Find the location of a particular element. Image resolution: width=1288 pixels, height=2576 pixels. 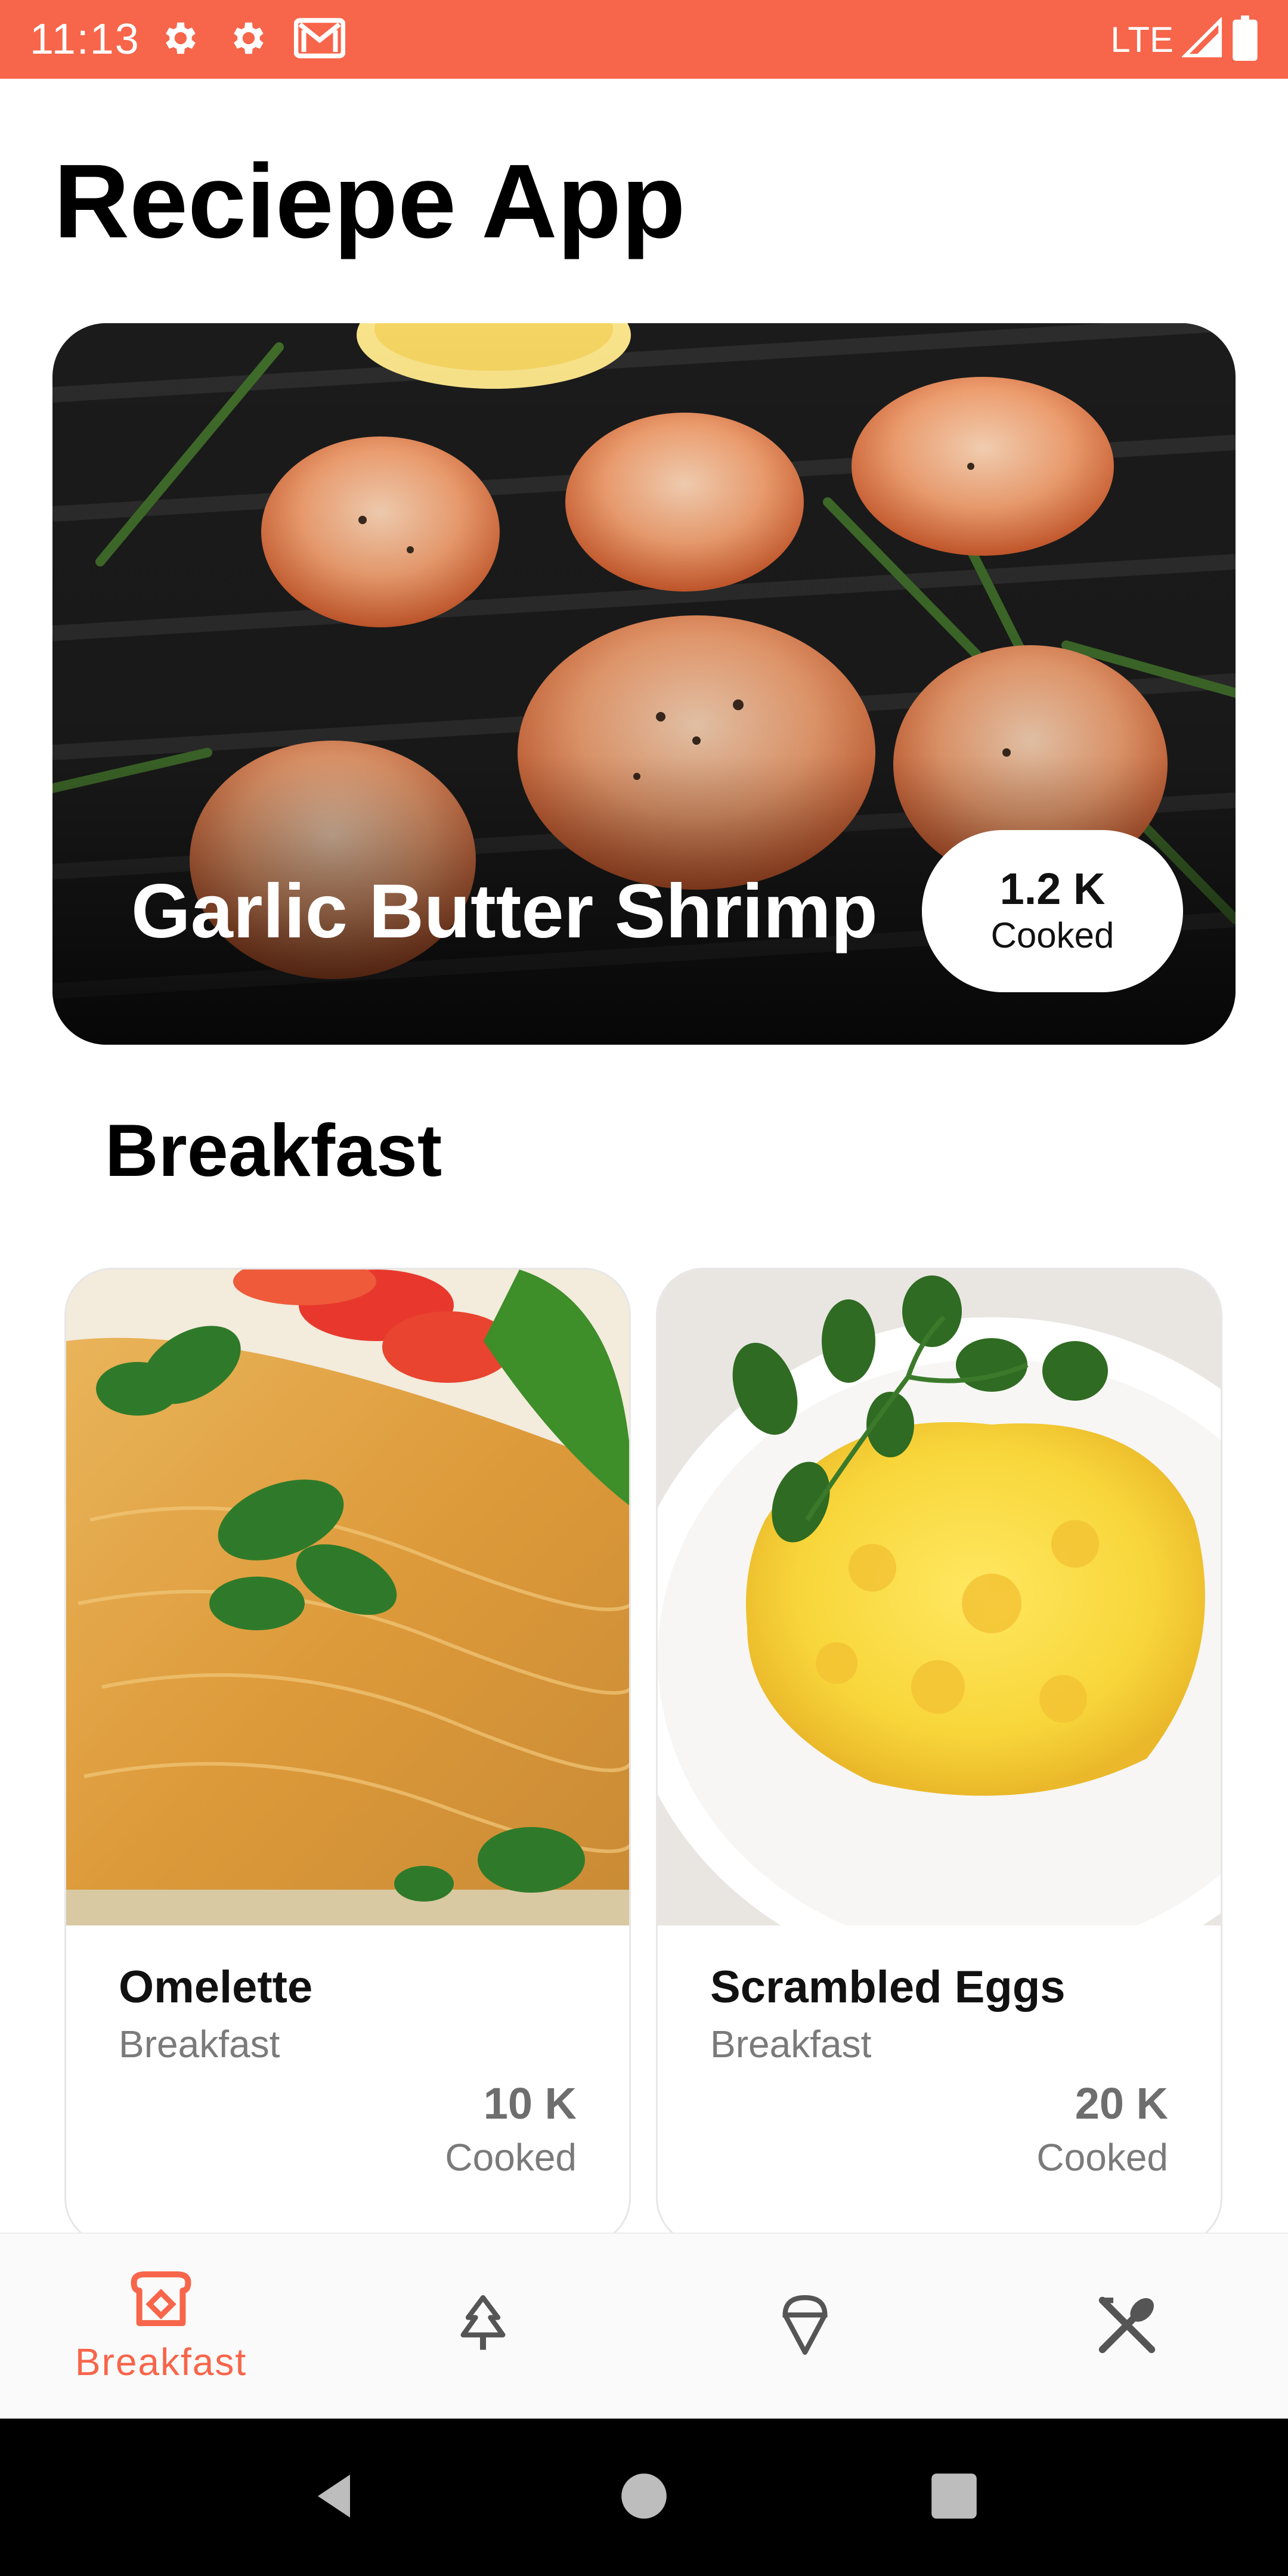

nav-item-breakfast: Breakfast is located at coordinates (161, 2327).